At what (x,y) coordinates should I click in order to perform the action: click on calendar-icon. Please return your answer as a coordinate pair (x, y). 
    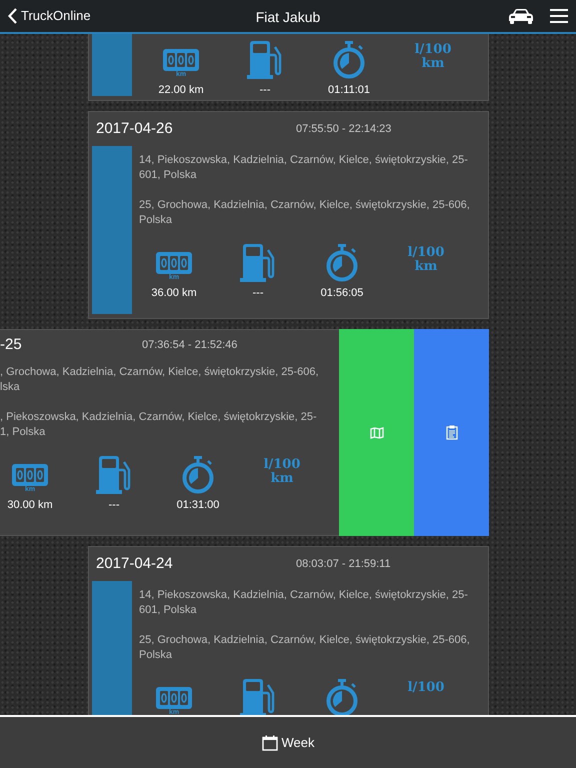
    Looking at the image, I should click on (270, 742).